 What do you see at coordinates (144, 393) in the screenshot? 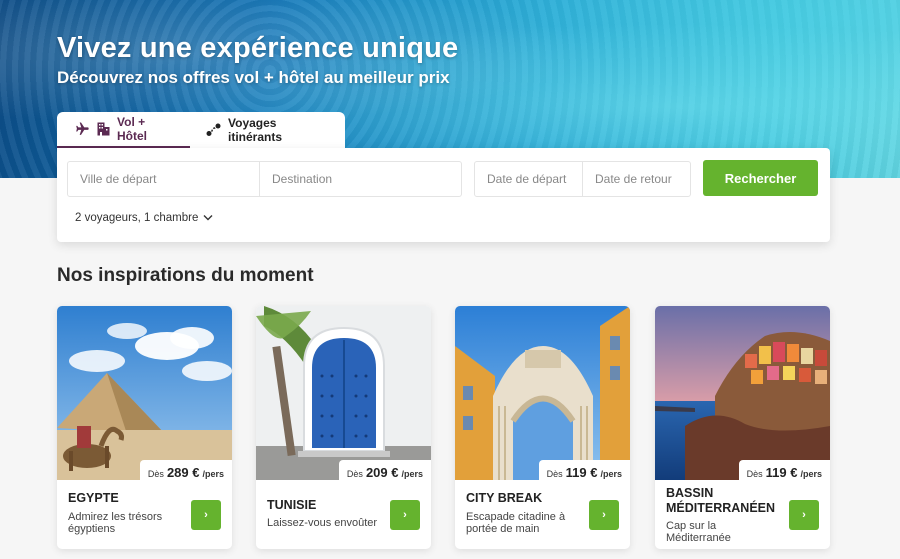
I see `egypt-pyramid-image` at bounding box center [144, 393].